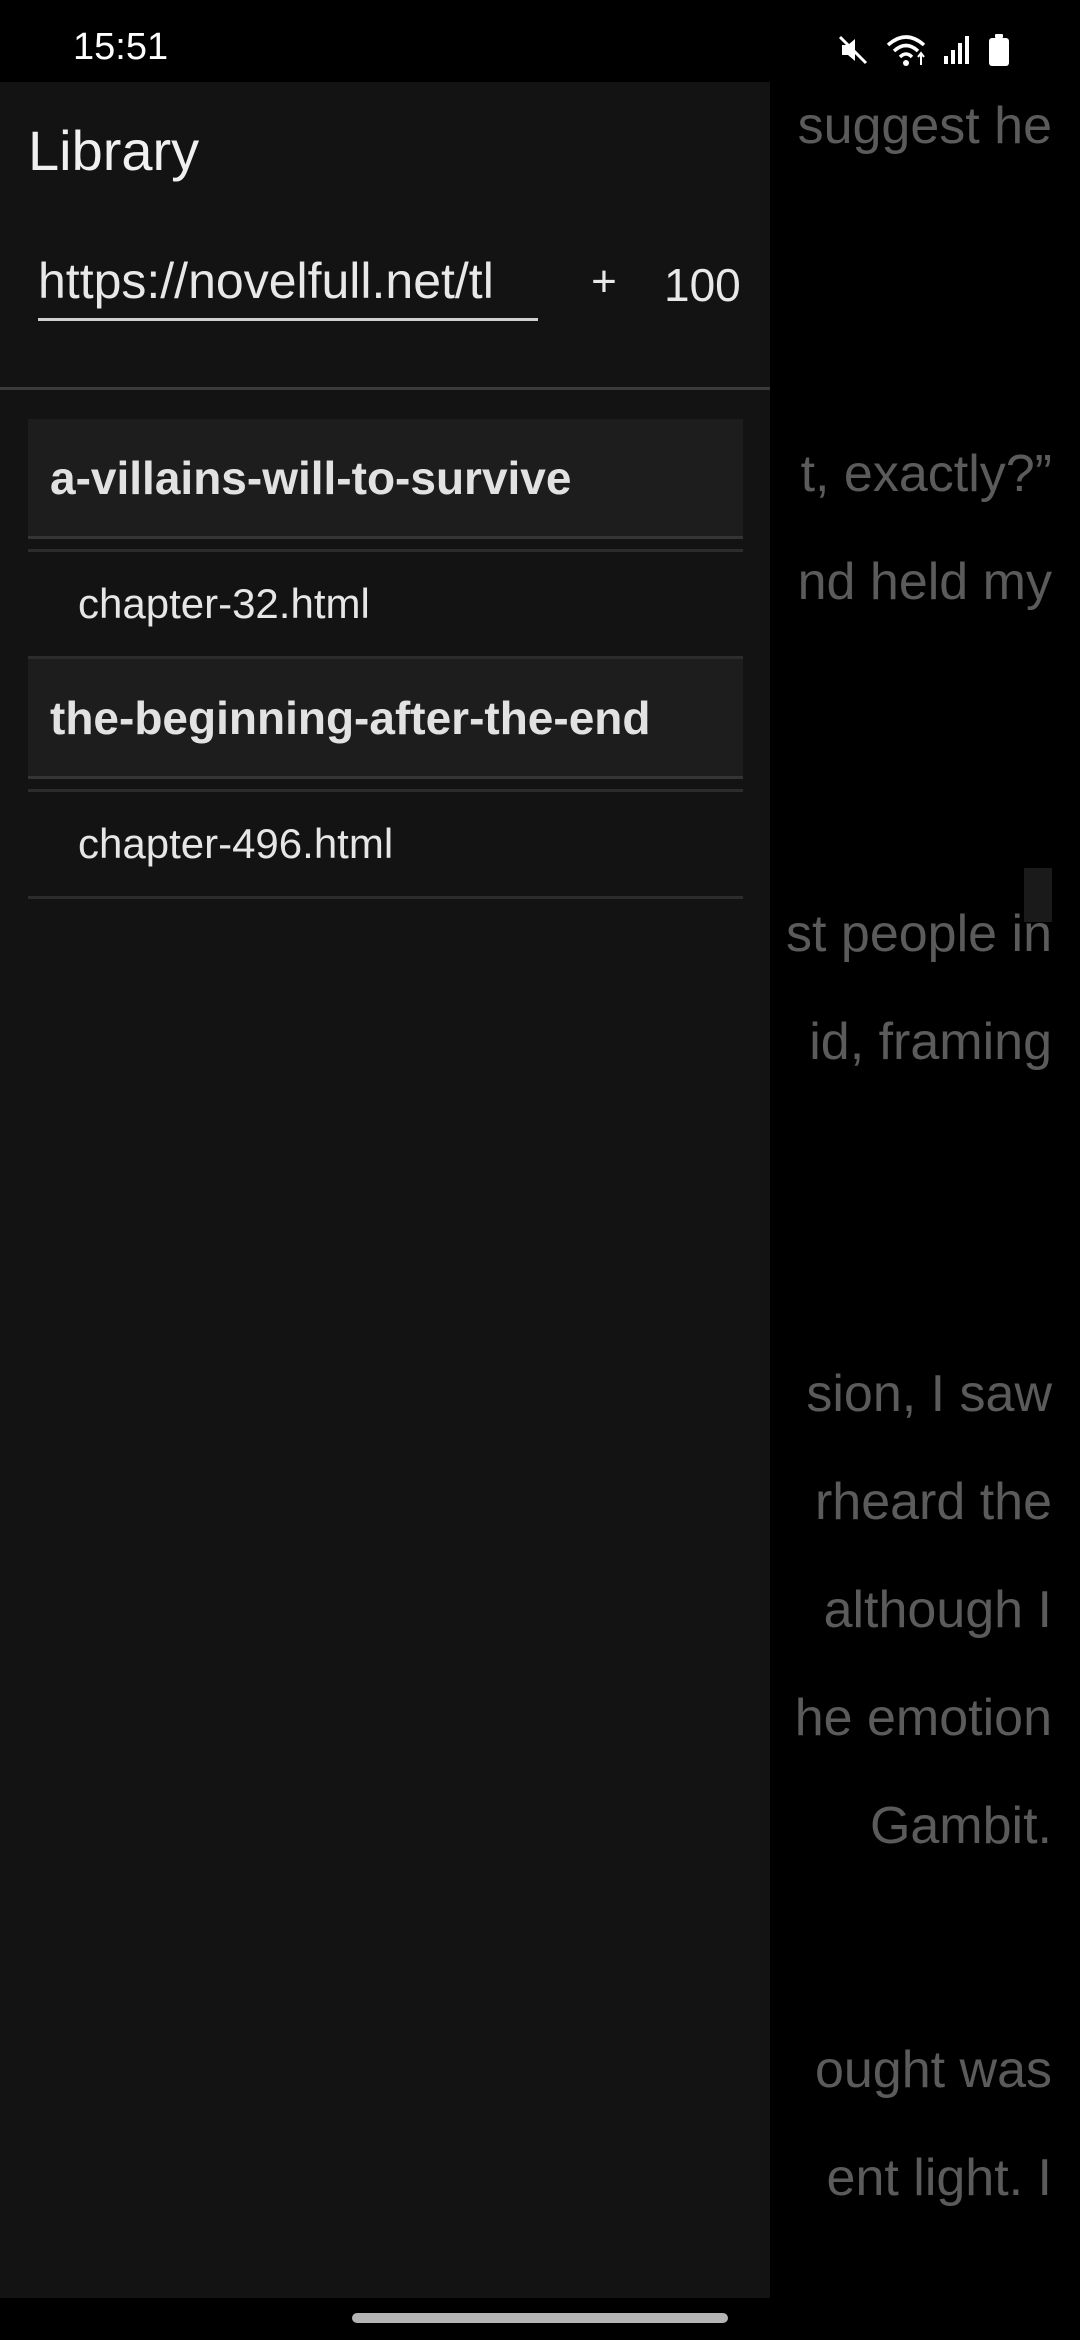  Describe the element at coordinates (540, 2318) in the screenshot. I see `home-indicator` at that location.